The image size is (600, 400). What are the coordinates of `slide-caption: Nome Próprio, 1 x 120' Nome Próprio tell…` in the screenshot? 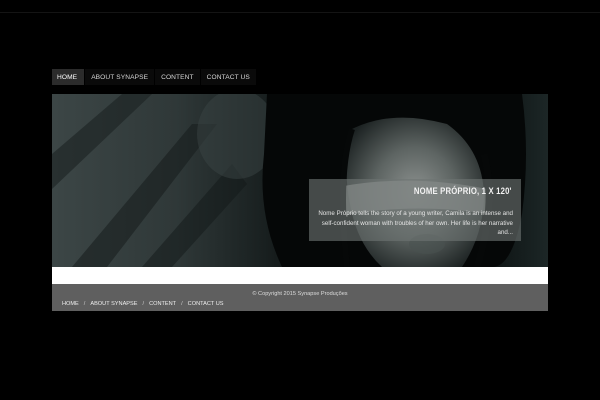 It's located at (415, 210).